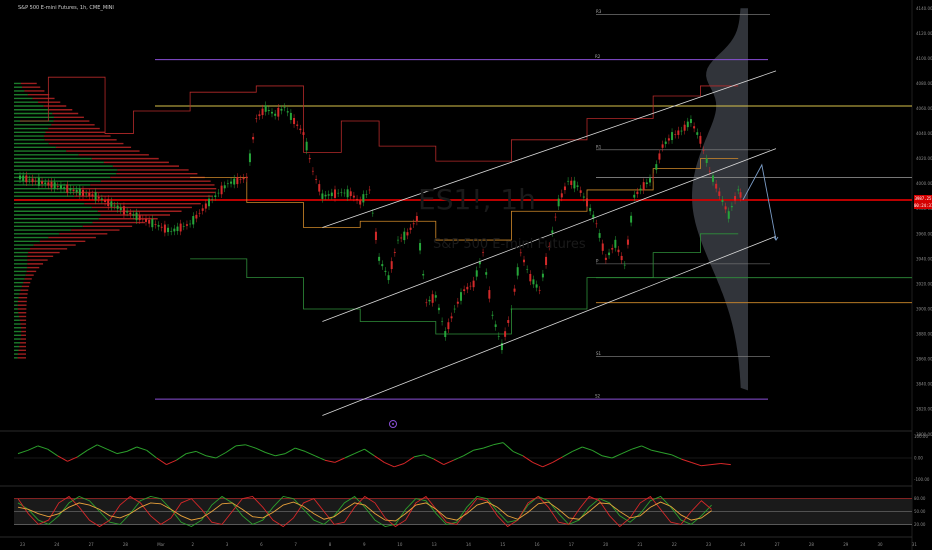  I want to click on price-tick-label: 3900.00, so click(924, 308).